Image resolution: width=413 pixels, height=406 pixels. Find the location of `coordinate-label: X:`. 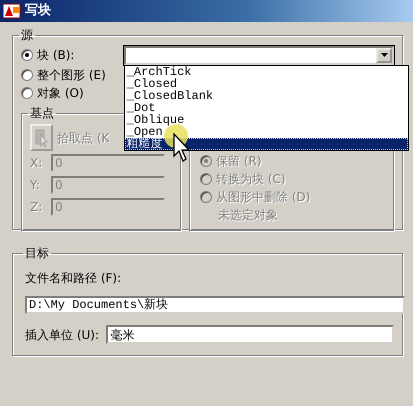

coordinate-label: X: is located at coordinates (37, 163).